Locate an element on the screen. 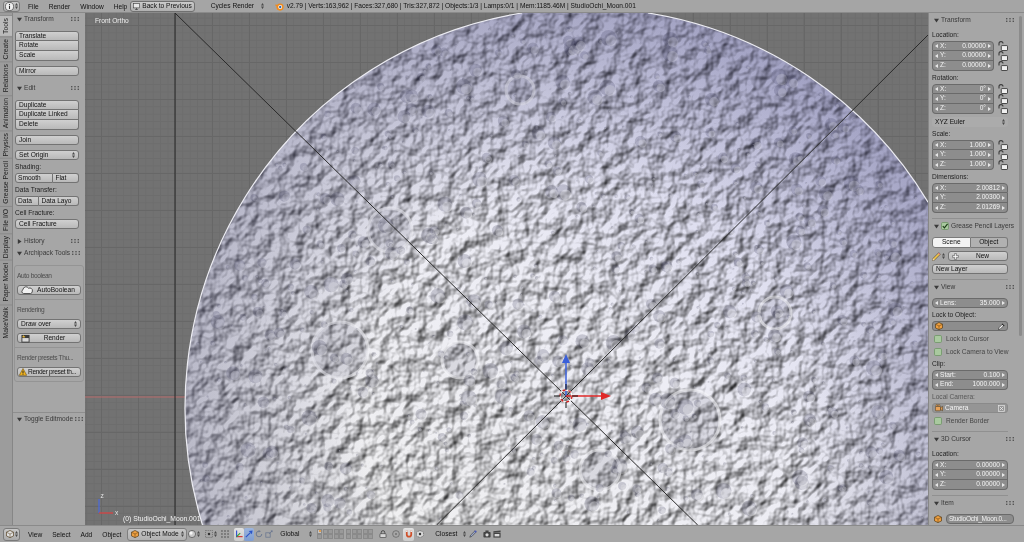  padlock-icon is located at coordinates (383, 534).